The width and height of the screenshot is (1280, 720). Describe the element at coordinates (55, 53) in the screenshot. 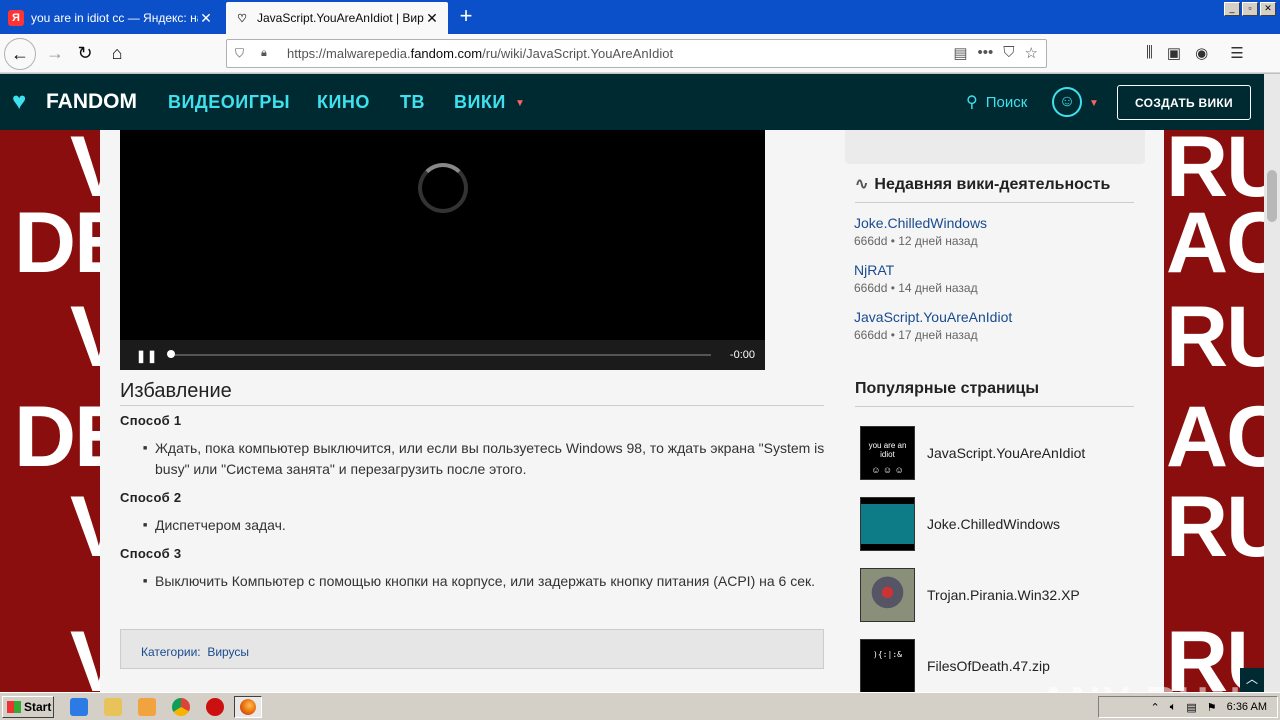

I see `forward-button: →` at that location.